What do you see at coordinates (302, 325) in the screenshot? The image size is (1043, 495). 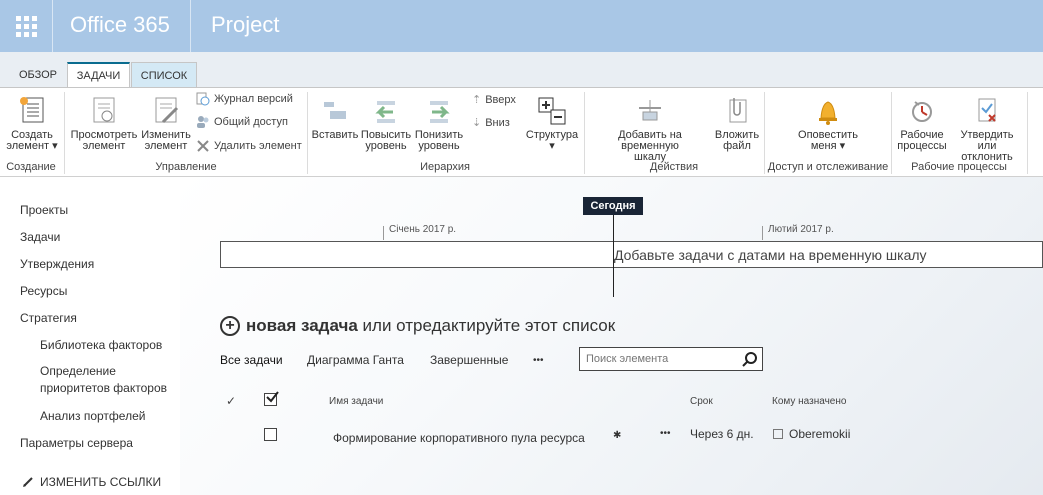 I see `new-task-label: новая задача` at bounding box center [302, 325].